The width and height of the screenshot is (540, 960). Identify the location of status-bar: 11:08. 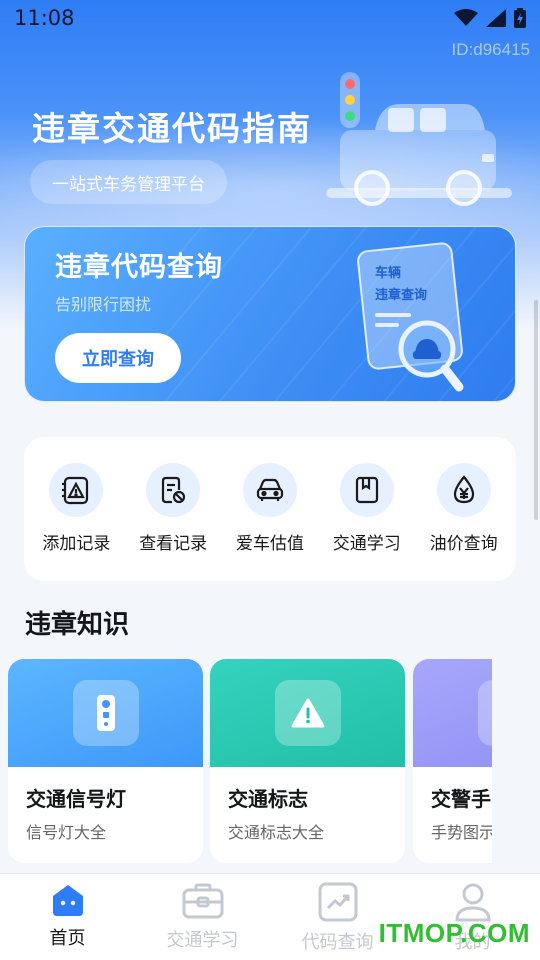
(270, 18).